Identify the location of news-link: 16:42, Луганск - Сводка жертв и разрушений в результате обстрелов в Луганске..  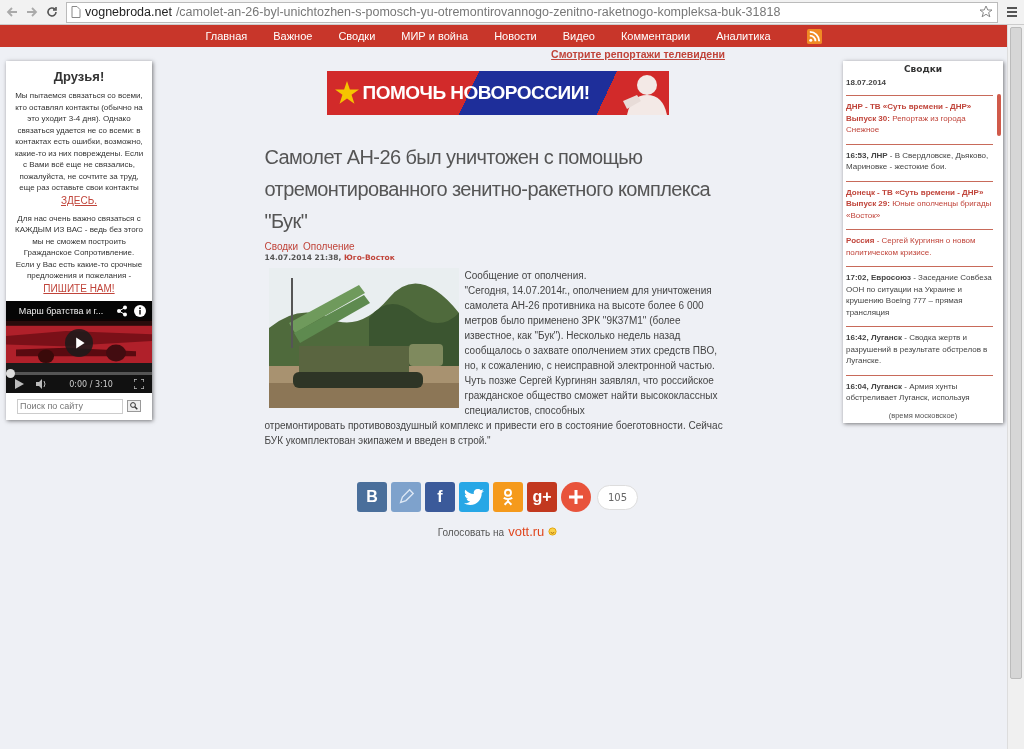
(919, 351).